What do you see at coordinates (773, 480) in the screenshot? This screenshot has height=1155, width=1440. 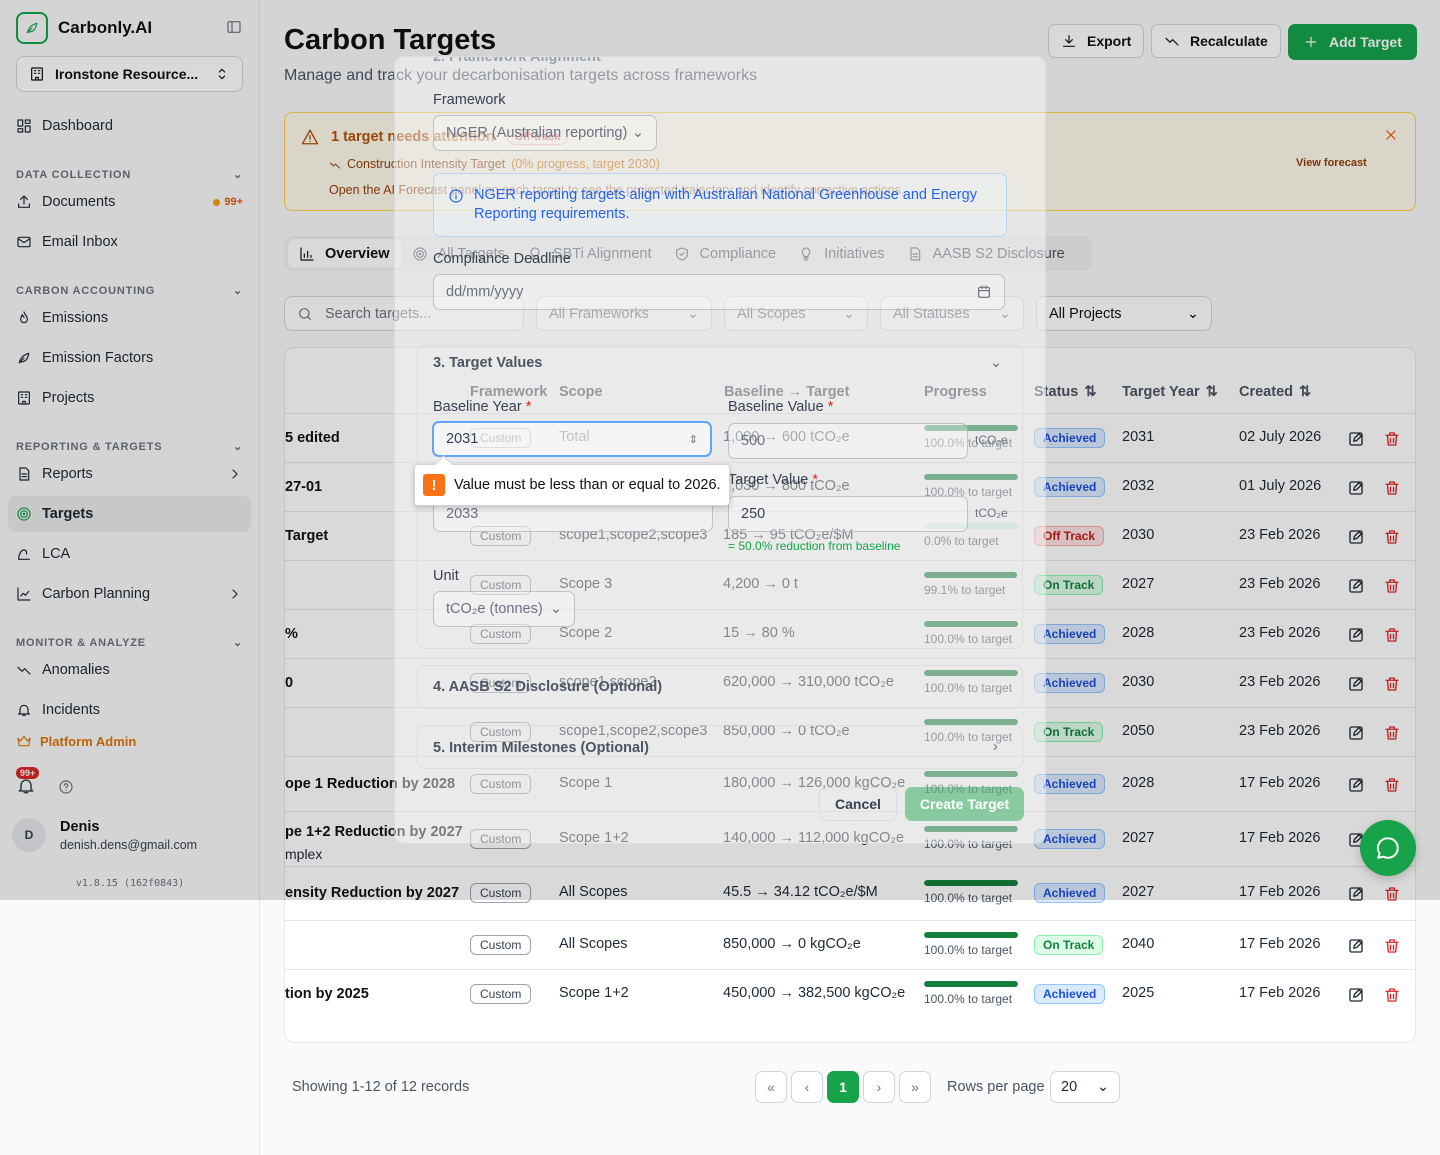 I see `target-value-label: Target Value *` at bounding box center [773, 480].